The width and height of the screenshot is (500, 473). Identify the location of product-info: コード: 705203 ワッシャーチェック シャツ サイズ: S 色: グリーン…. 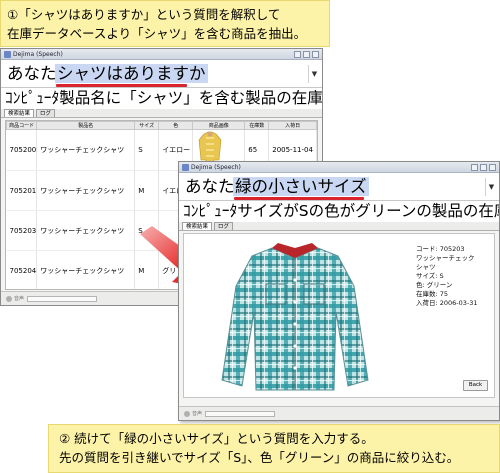
(447, 276).